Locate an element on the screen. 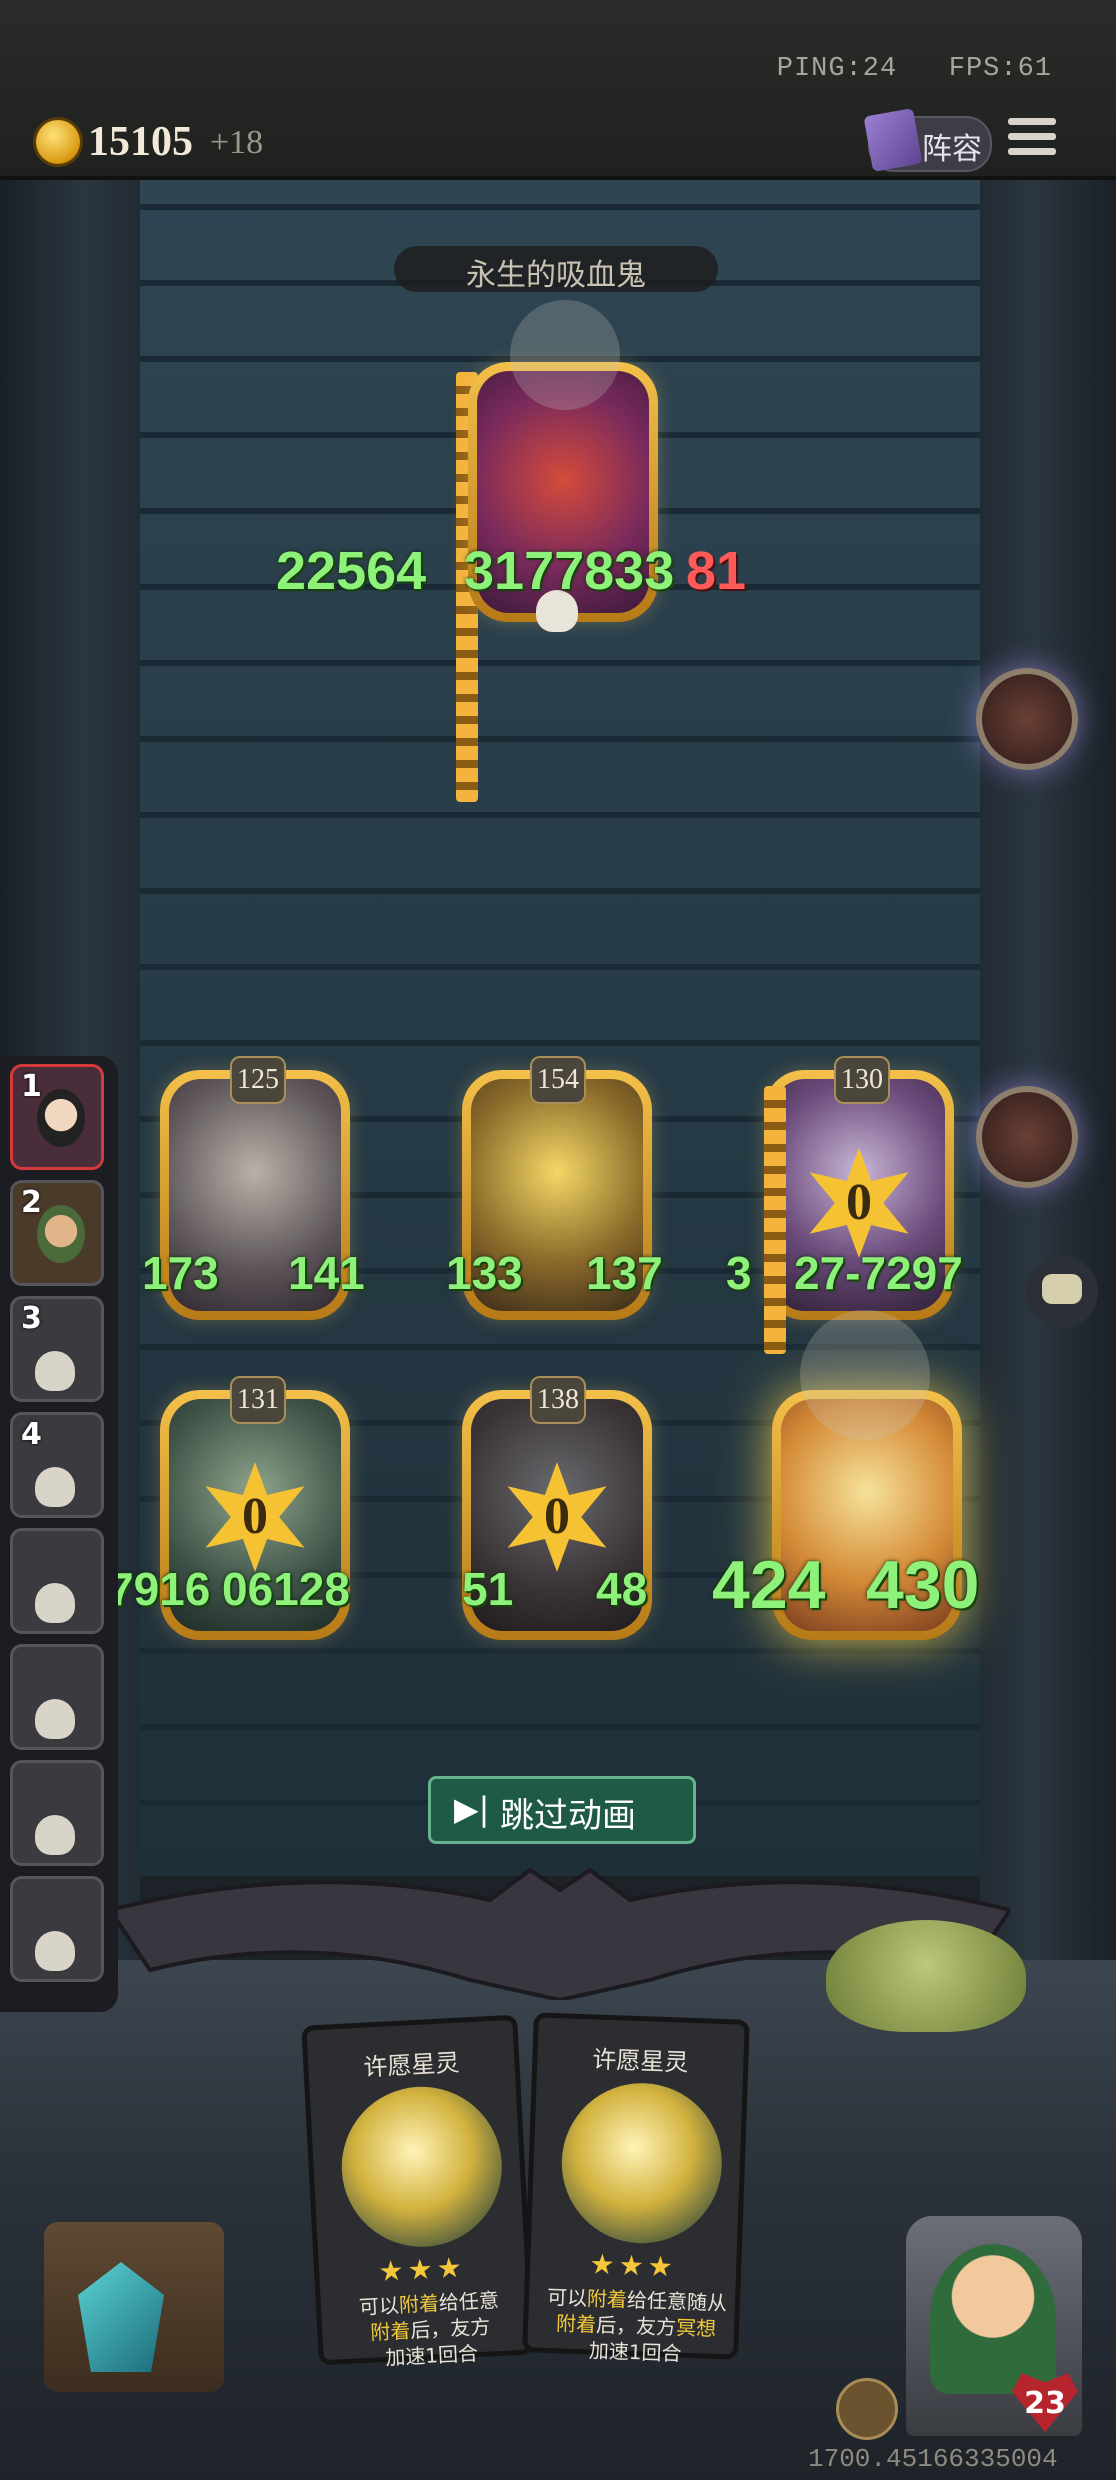 The height and width of the screenshot is (2480, 1116). roster-rank: 1 is located at coordinates (31, 1086).